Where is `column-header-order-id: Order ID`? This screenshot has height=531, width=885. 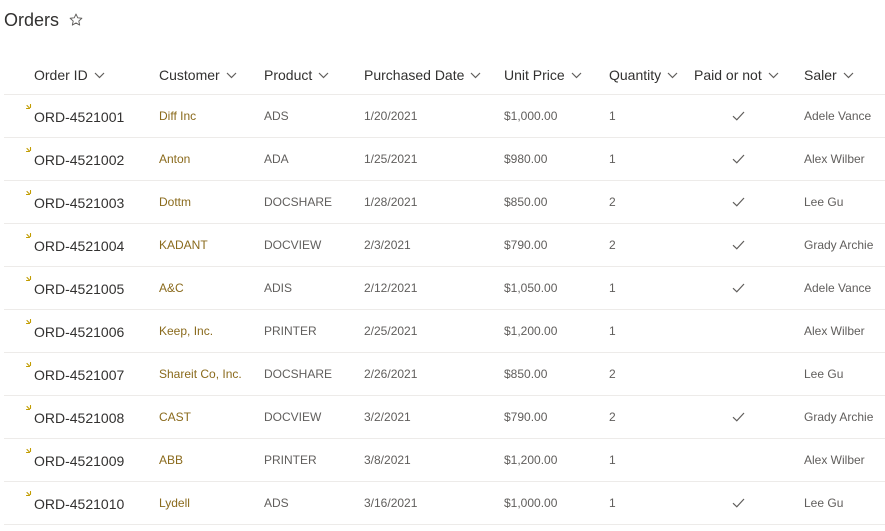 column-header-order-id: Order ID is located at coordinates (69, 75).